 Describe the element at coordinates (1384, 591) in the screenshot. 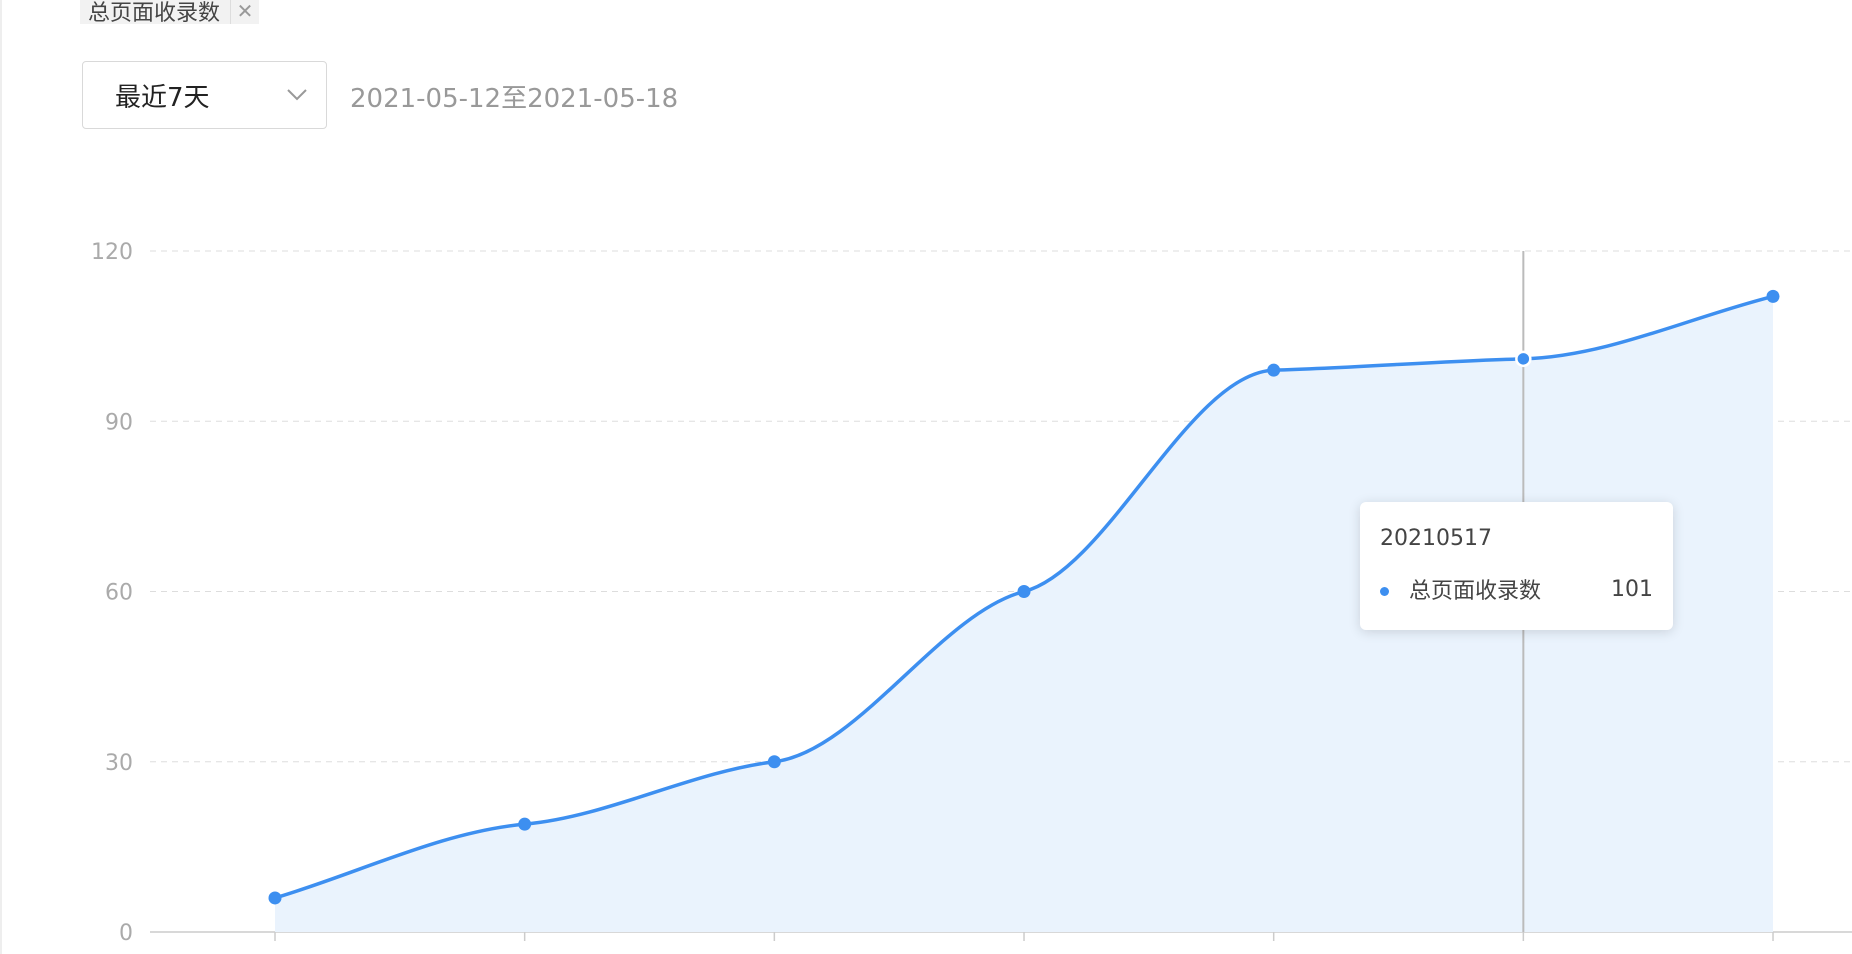

I see `tooltip-series-dot` at that location.